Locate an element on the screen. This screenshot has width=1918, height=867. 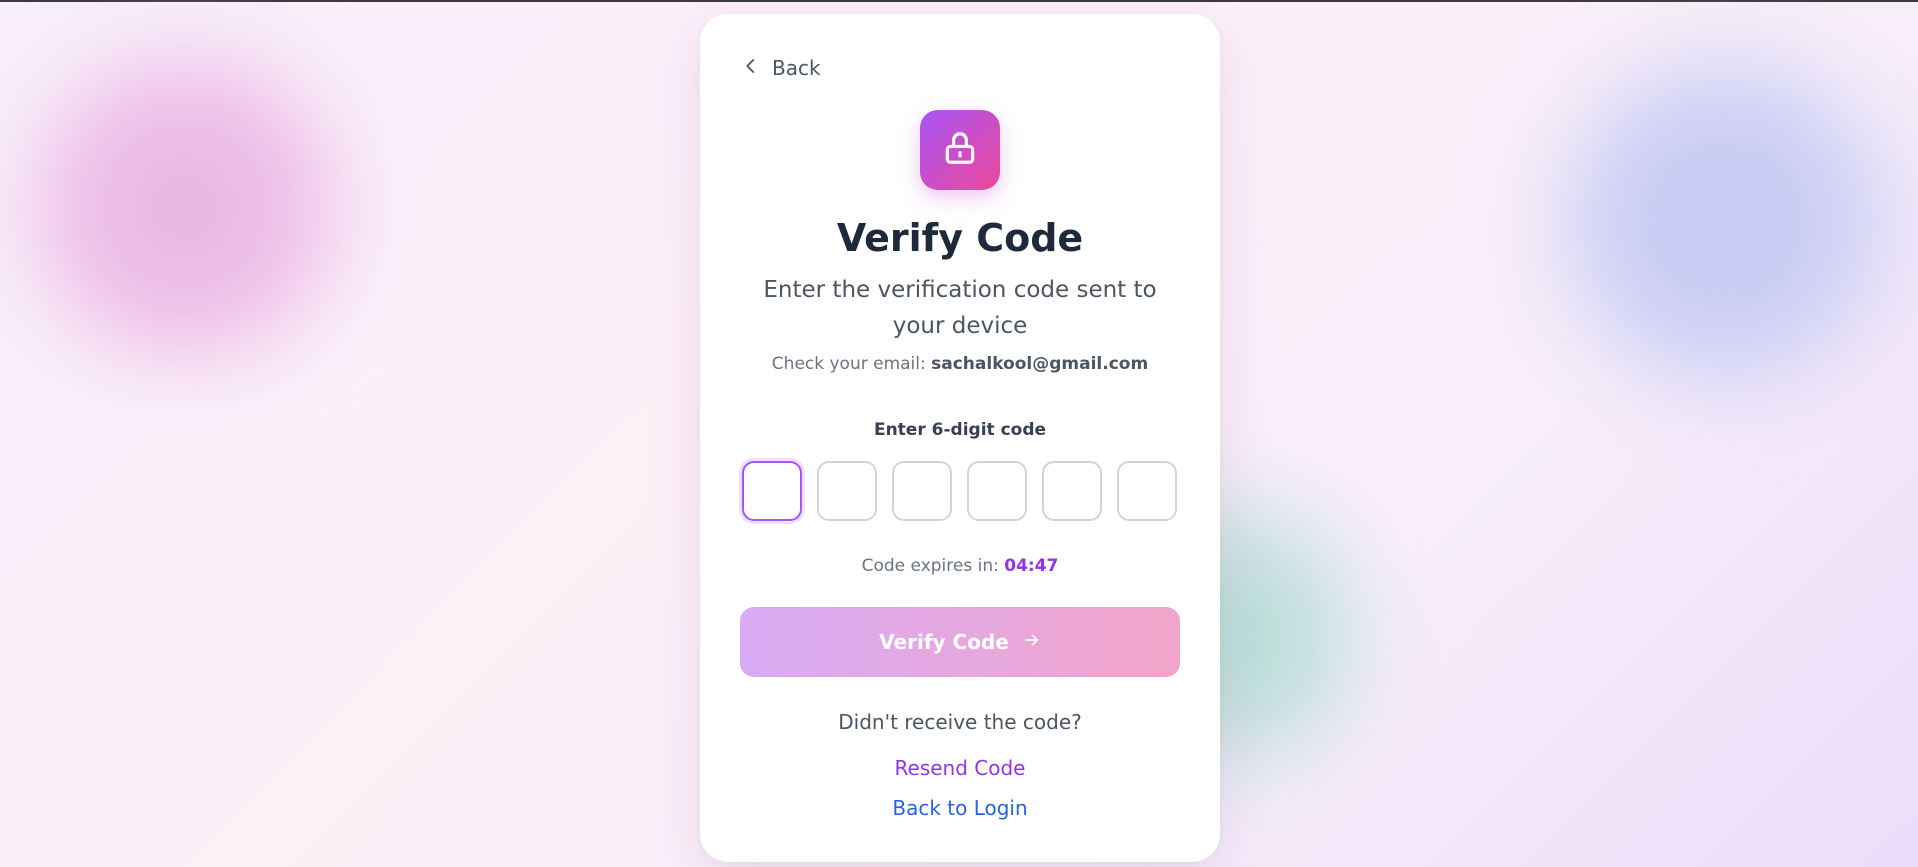
code-input-row is located at coordinates (959, 491).